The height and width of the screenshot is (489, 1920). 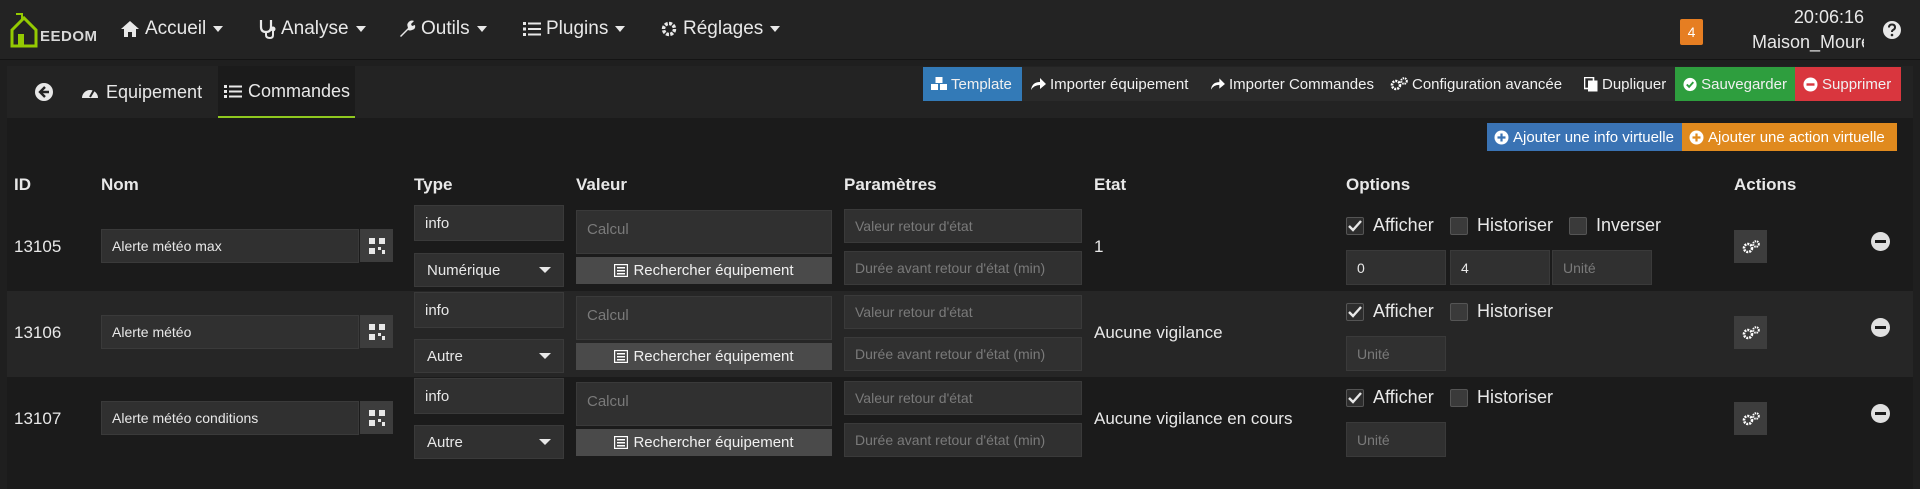 What do you see at coordinates (574, 29) in the screenshot?
I see `menu-plugins: Plugins` at bounding box center [574, 29].